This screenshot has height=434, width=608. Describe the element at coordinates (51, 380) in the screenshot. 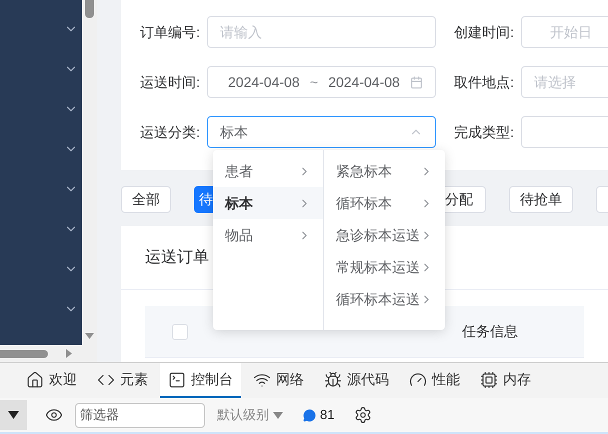

I see `devtools-tab: 欢迎` at that location.